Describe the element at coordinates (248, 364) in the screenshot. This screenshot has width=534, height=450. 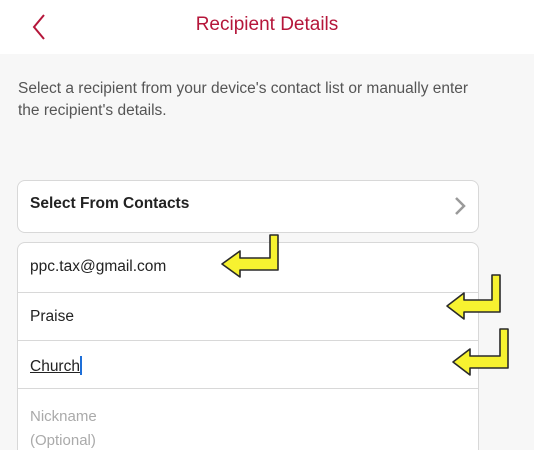
I see `last-name-field: Church` at that location.